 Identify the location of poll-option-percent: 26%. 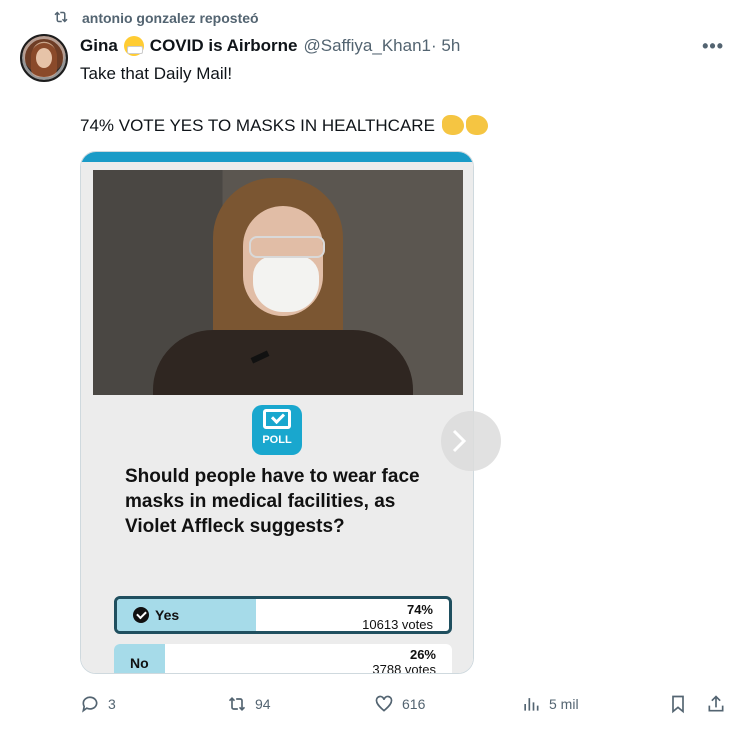
(422, 654).